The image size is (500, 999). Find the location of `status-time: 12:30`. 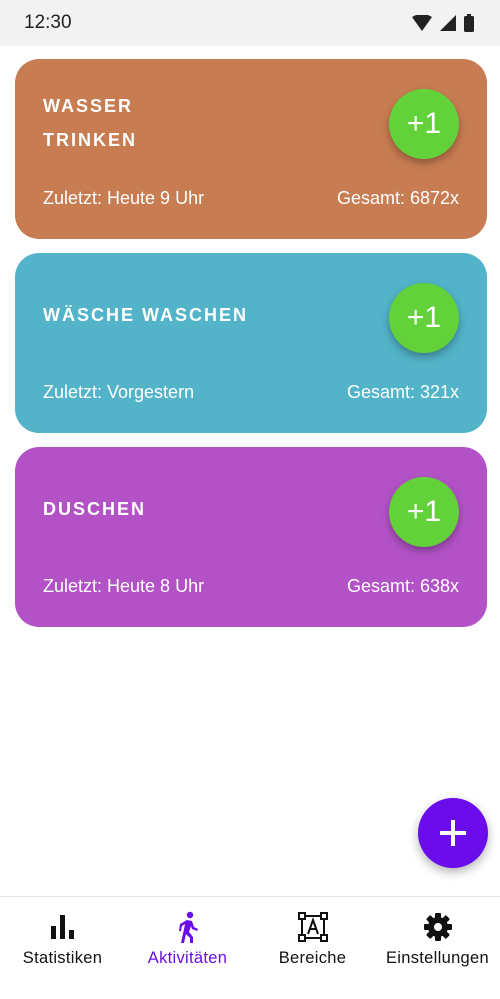

status-time: 12:30 is located at coordinates (48, 22).